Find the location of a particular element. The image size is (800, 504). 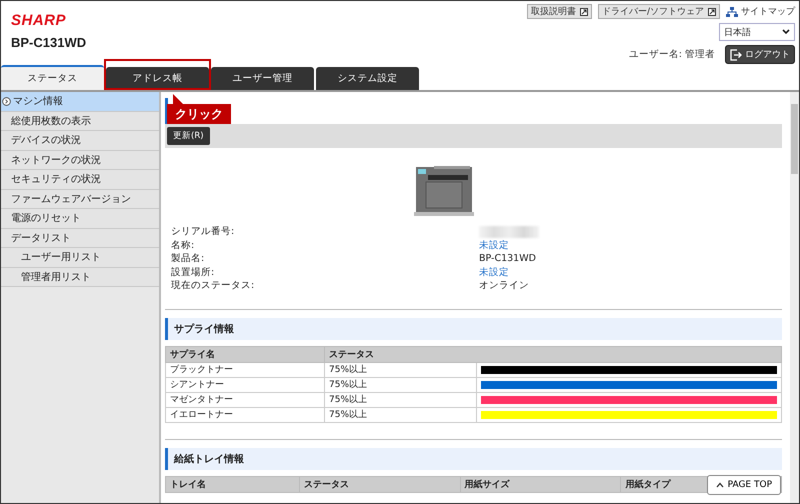

tab: ステータス is located at coordinates (52, 77).